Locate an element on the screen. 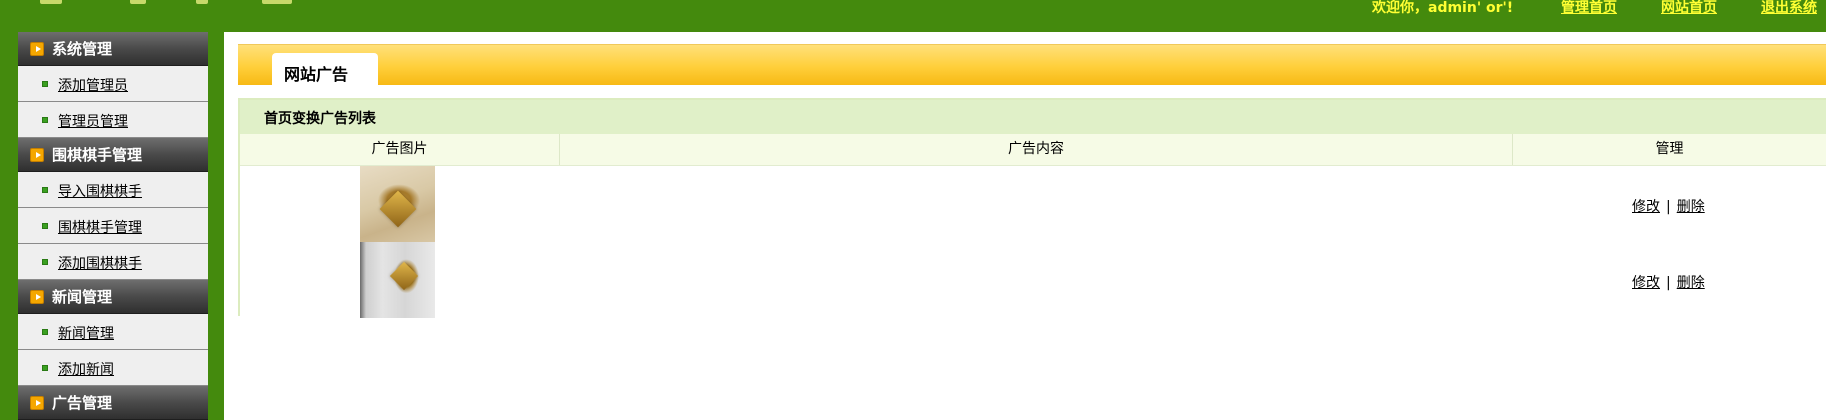 This screenshot has width=1826, height=420. menu-group-go-players: 围棋棋手管理 is located at coordinates (113, 155).